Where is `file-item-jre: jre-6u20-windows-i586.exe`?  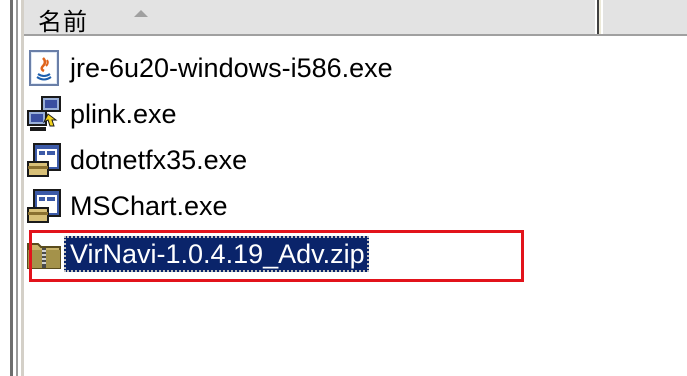
file-item-jre: jre-6u20-windows-i586.exe is located at coordinates (210, 68).